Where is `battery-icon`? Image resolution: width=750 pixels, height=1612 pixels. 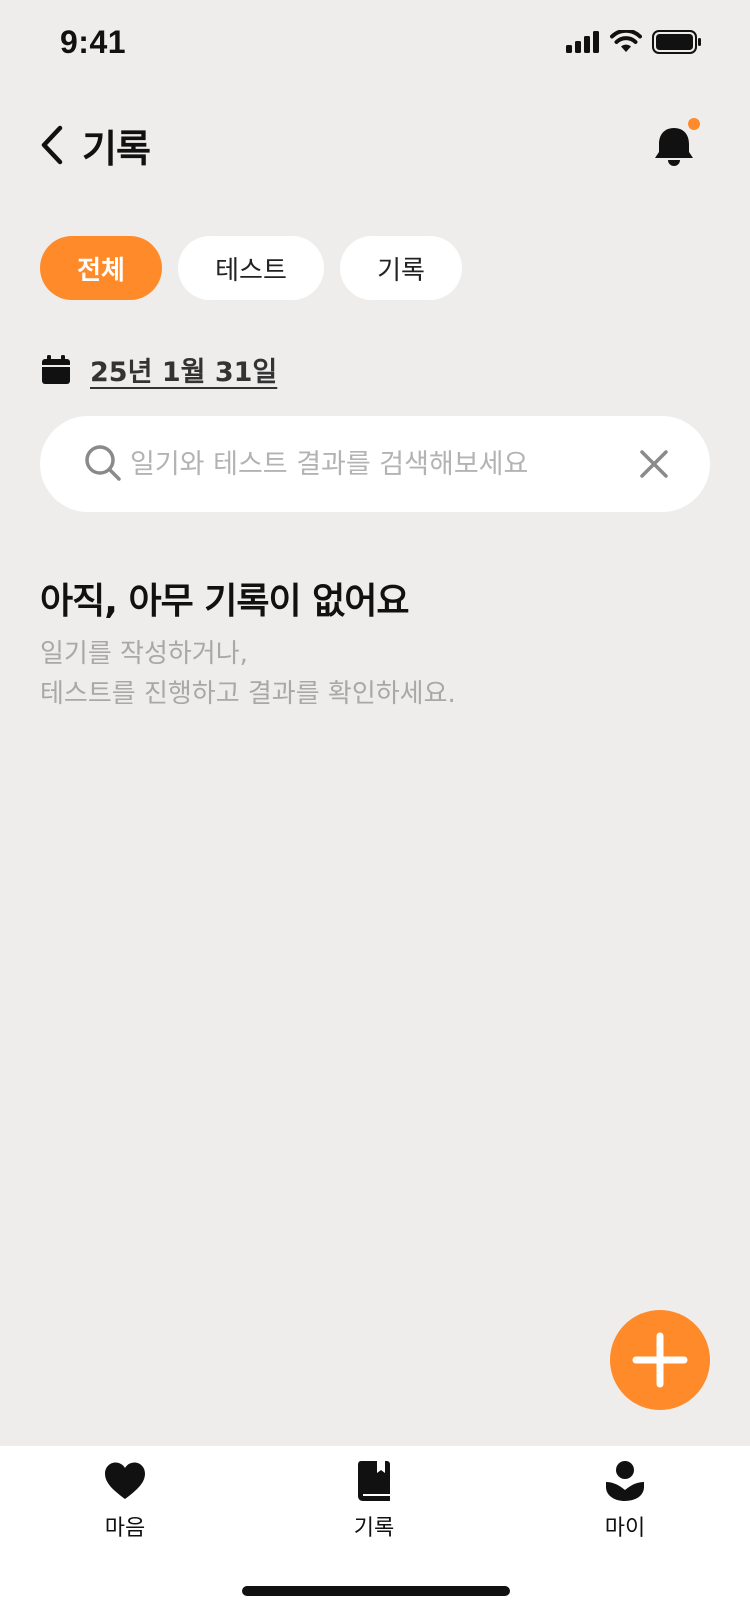 battery-icon is located at coordinates (676, 42).